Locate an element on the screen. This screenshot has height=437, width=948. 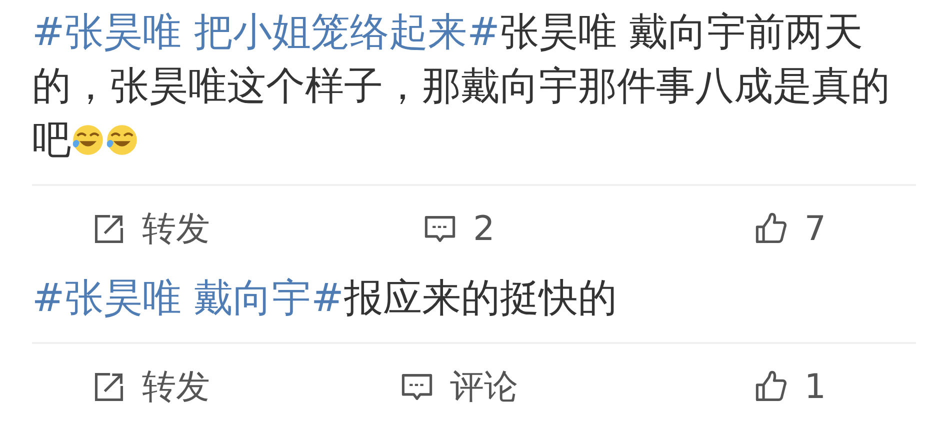
like-button: 1 is located at coordinates (790, 387).